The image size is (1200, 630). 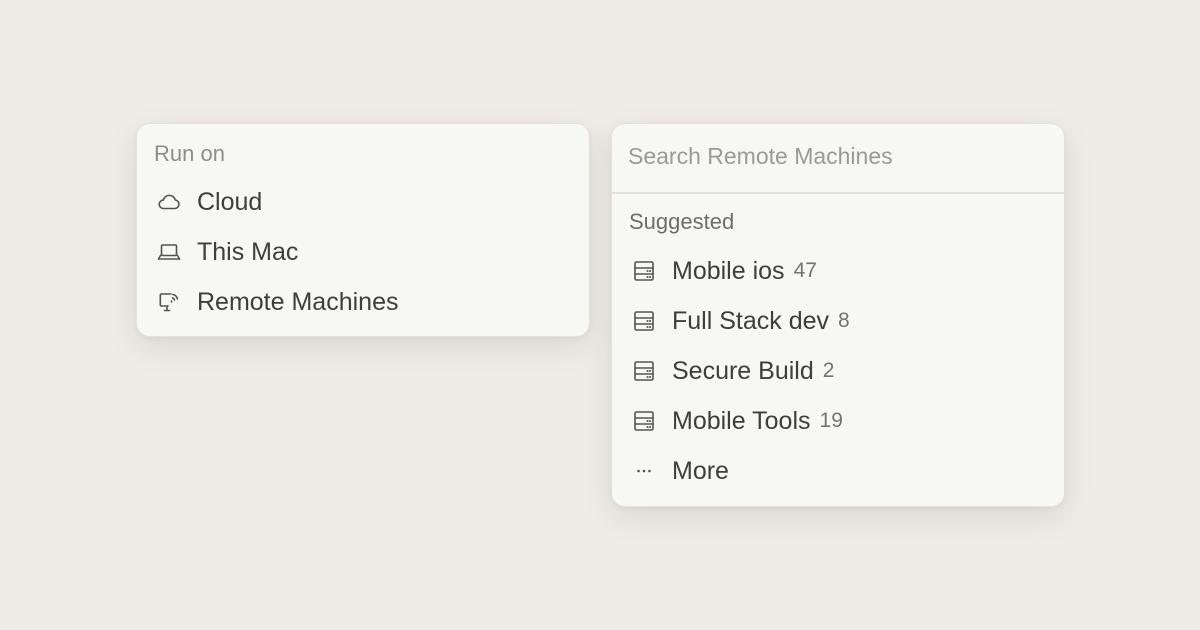 What do you see at coordinates (838, 156) in the screenshot?
I see `search-input` at bounding box center [838, 156].